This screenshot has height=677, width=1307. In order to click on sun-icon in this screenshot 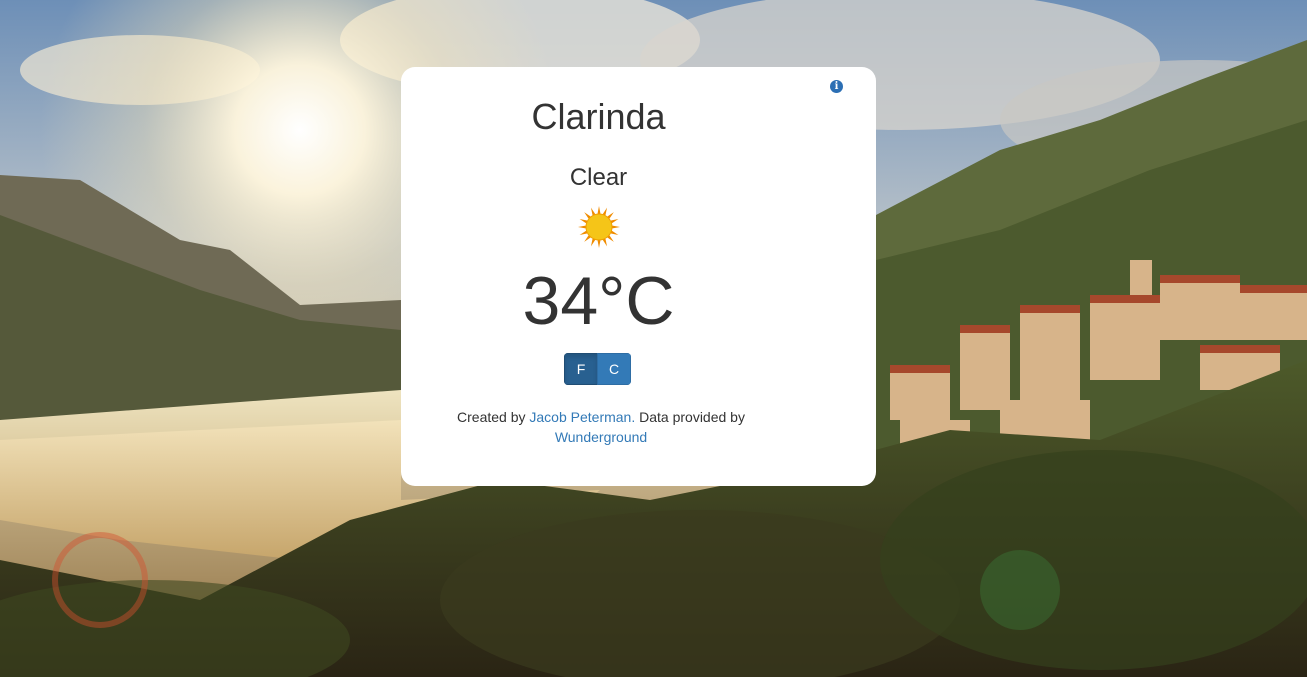, I will do `click(599, 227)`.